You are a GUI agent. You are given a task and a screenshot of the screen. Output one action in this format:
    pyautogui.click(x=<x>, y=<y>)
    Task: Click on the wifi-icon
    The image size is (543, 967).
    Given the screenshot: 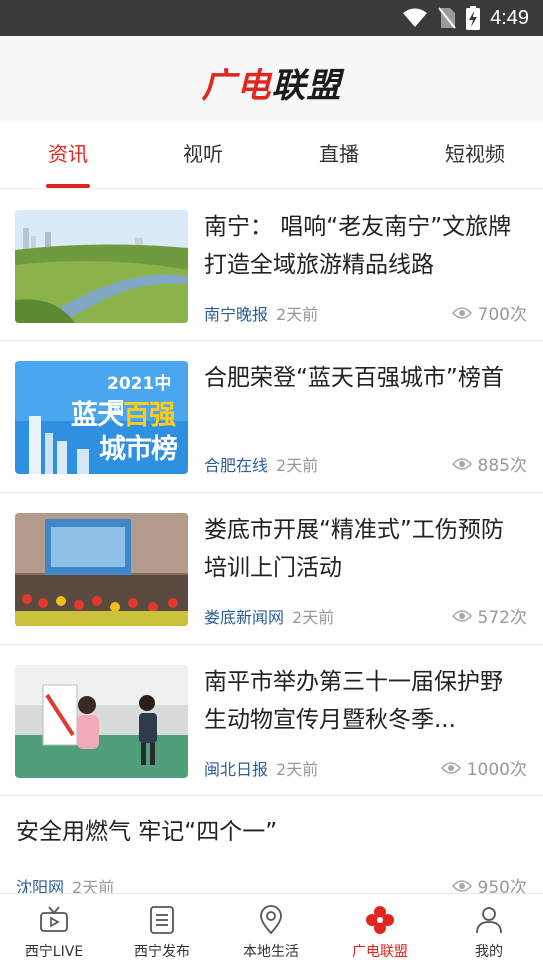 What is the action you would take?
    pyautogui.click(x=415, y=17)
    